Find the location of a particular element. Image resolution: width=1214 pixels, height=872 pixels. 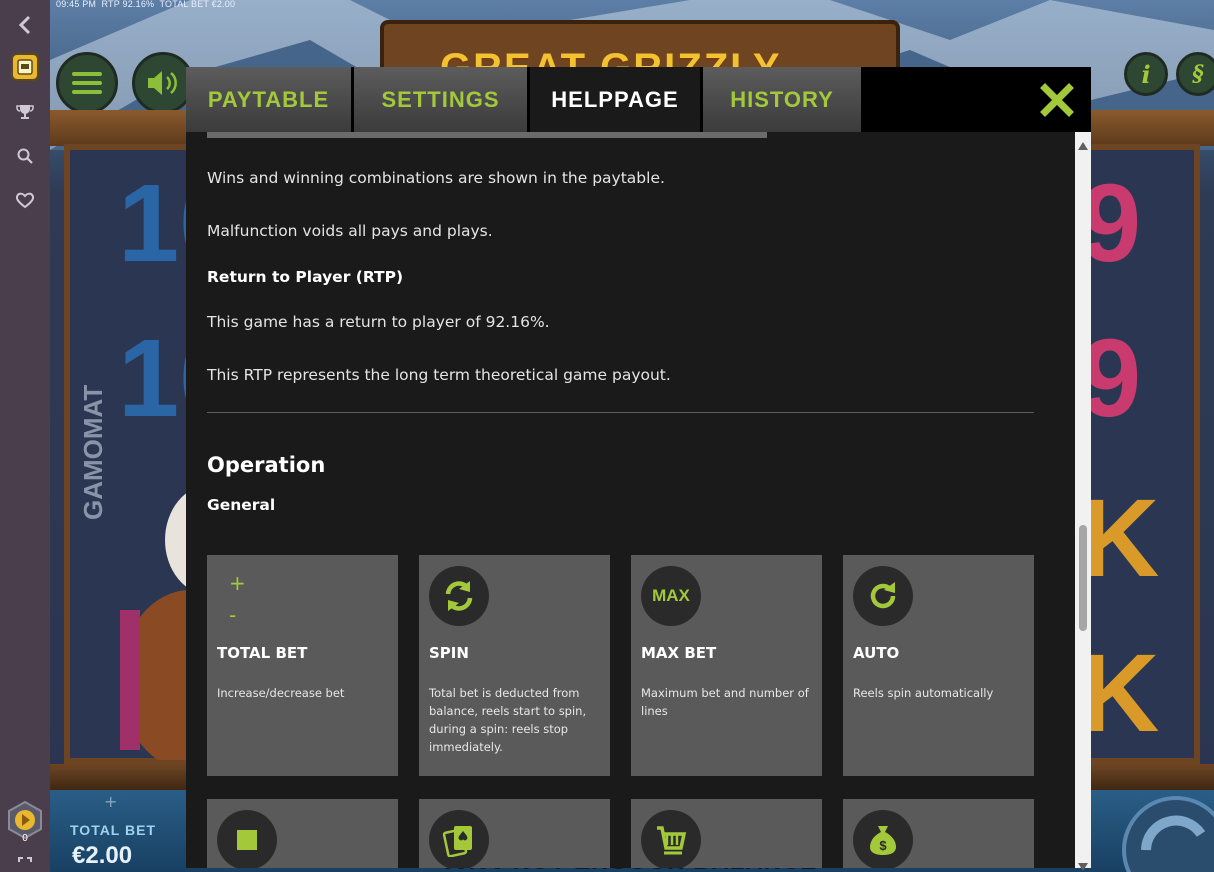

svg-text: GAMOMAT is located at coordinates (93, 452).